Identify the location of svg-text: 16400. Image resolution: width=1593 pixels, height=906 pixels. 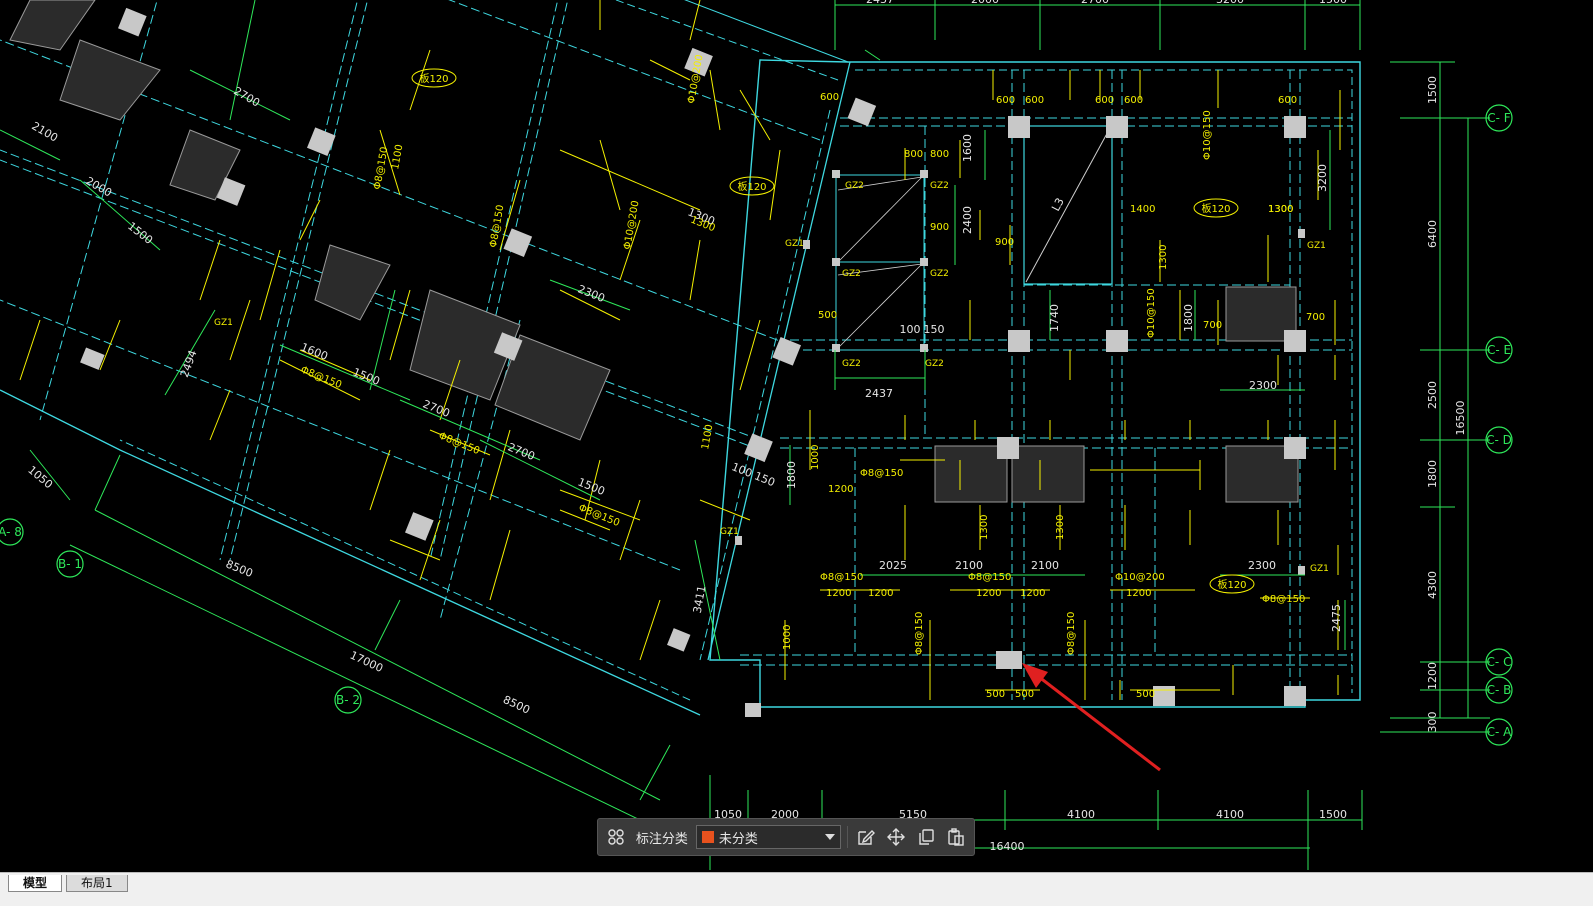
(1007, 846).